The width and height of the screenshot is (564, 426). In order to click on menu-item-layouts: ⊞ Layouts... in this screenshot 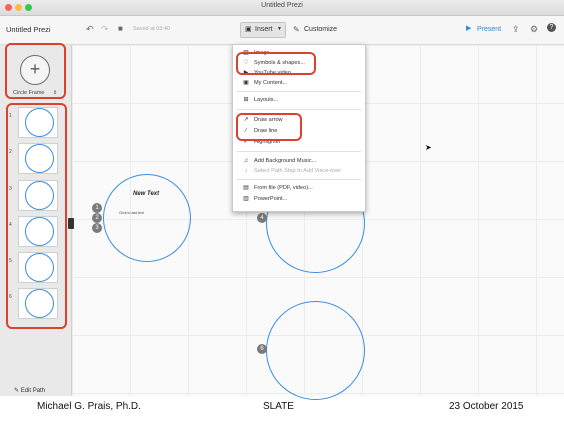, I will do `click(299, 100)`.